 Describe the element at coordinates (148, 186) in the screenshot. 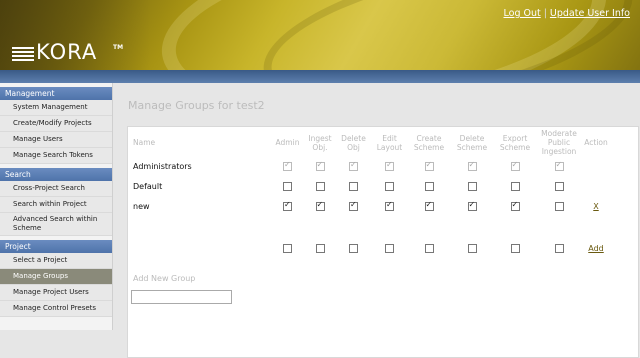

I see `group-name: Default` at that location.